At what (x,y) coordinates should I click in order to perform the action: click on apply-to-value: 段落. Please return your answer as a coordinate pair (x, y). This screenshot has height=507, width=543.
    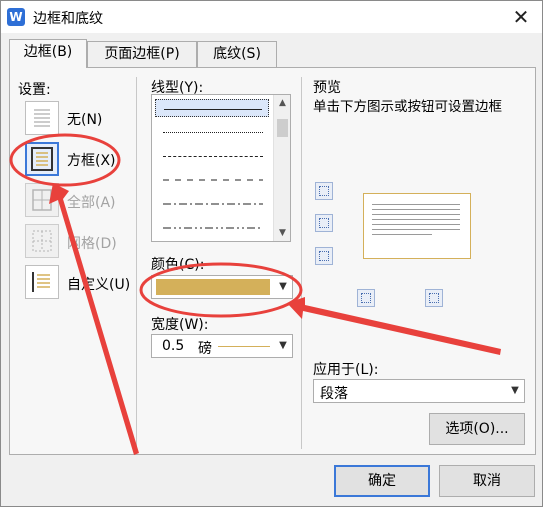
    Looking at the image, I should click on (334, 394).